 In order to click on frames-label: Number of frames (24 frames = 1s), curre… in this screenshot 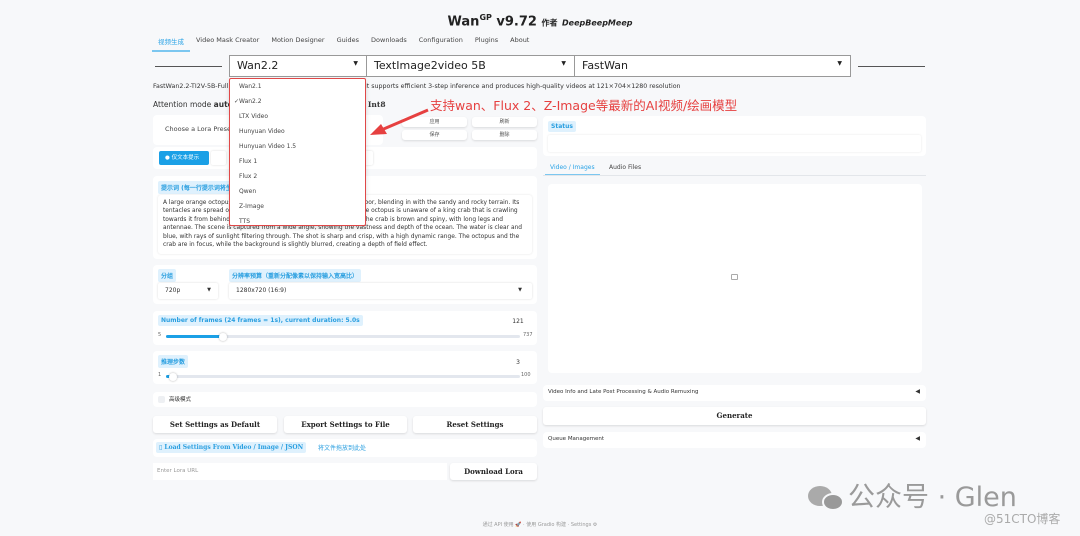, I will do `click(260, 320)`.